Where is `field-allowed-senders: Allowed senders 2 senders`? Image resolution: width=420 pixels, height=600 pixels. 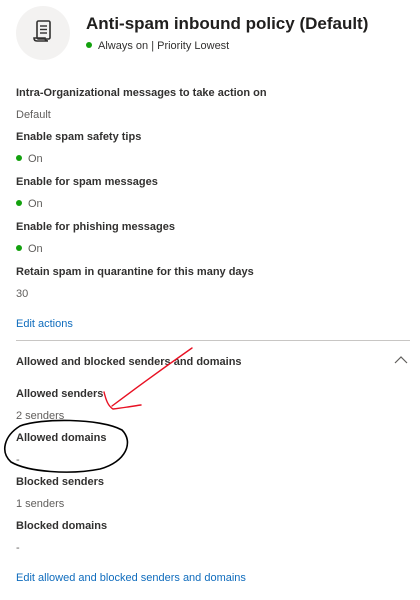 field-allowed-senders: Allowed senders 2 senders is located at coordinates (206, 405).